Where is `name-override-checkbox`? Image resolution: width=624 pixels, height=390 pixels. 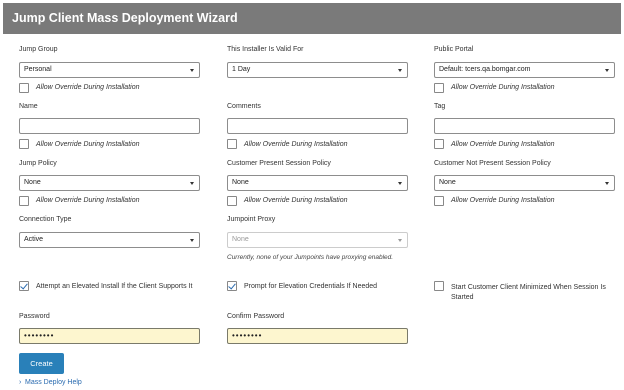 name-override-checkbox is located at coordinates (24, 144).